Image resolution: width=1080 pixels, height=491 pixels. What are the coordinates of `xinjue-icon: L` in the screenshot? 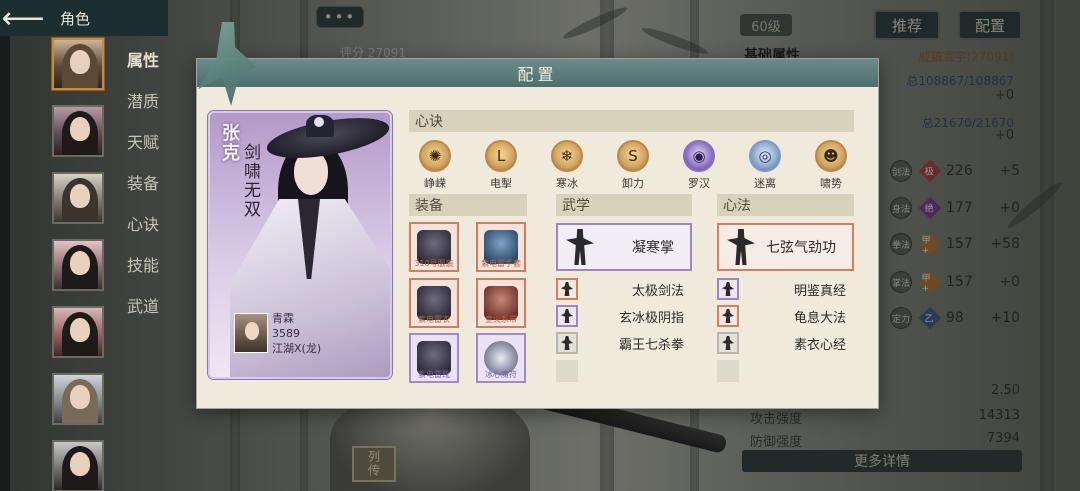 It's located at (501, 156).